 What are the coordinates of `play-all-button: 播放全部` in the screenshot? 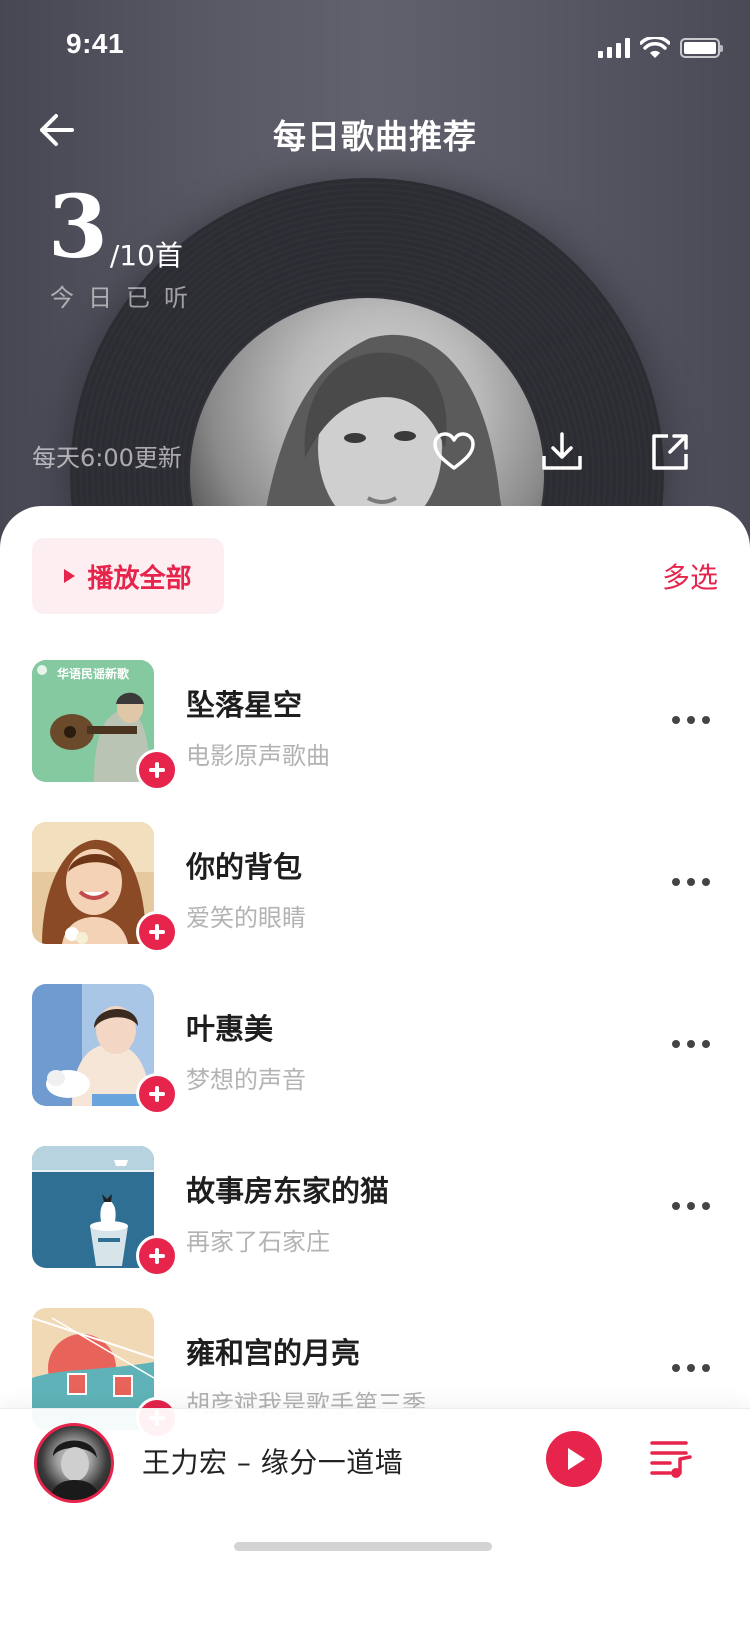 It's located at (128, 576).